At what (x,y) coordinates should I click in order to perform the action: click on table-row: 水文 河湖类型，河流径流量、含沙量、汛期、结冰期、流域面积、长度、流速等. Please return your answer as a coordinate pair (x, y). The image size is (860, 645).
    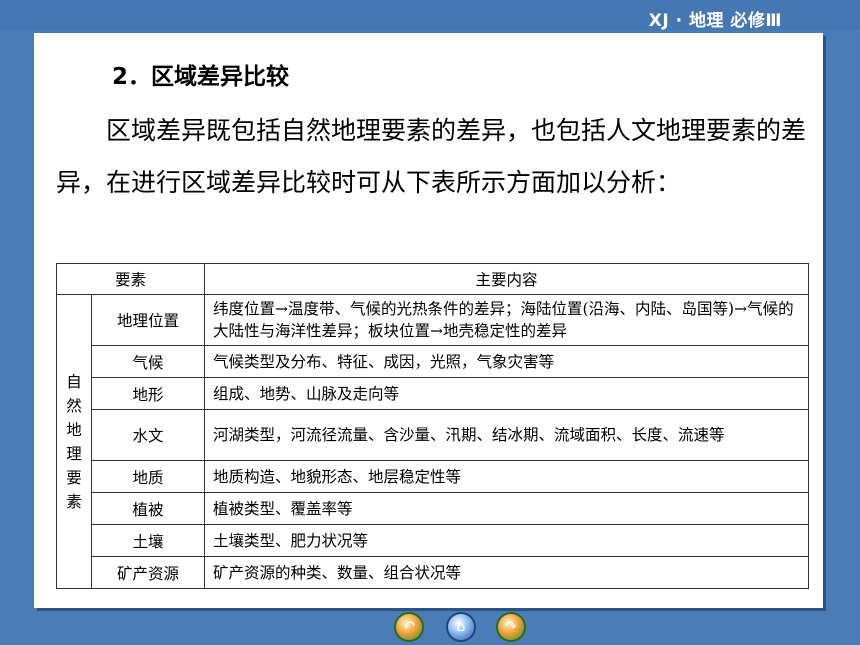
    Looking at the image, I should click on (433, 435).